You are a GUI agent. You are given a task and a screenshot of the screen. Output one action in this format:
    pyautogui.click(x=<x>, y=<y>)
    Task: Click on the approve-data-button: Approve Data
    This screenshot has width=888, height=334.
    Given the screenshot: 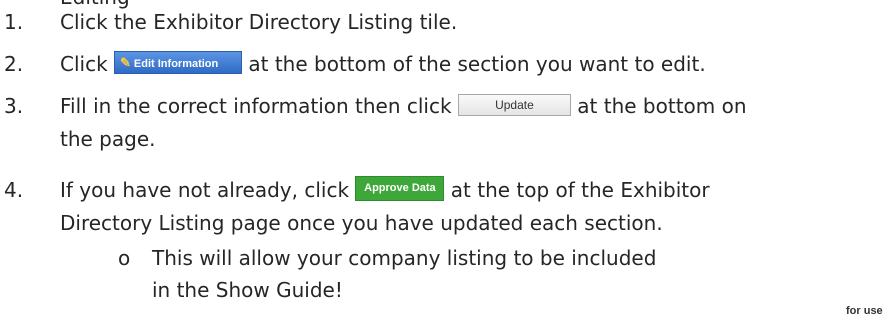 What is the action you would take?
    pyautogui.click(x=400, y=188)
    